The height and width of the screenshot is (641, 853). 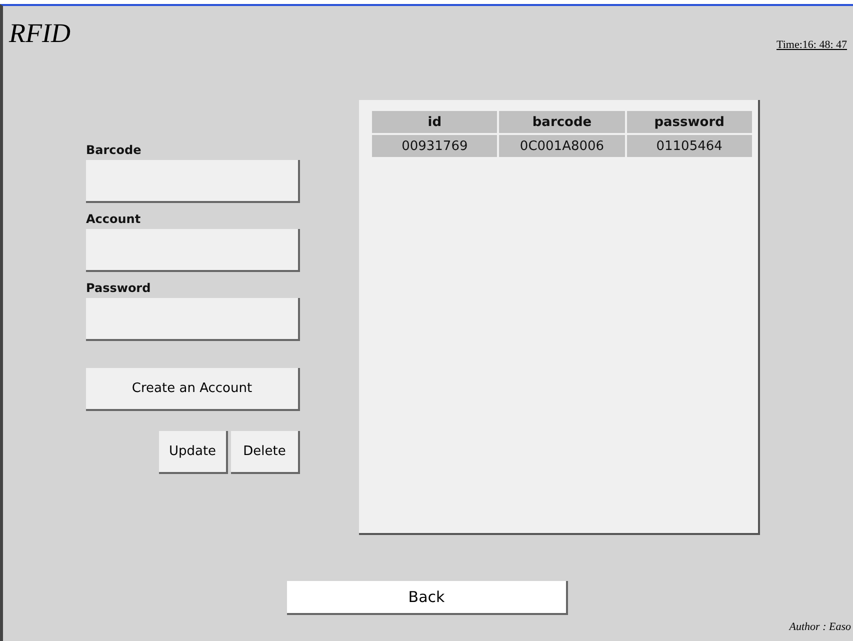 What do you see at coordinates (39, 33) in the screenshot?
I see `window-title: RFID` at bounding box center [39, 33].